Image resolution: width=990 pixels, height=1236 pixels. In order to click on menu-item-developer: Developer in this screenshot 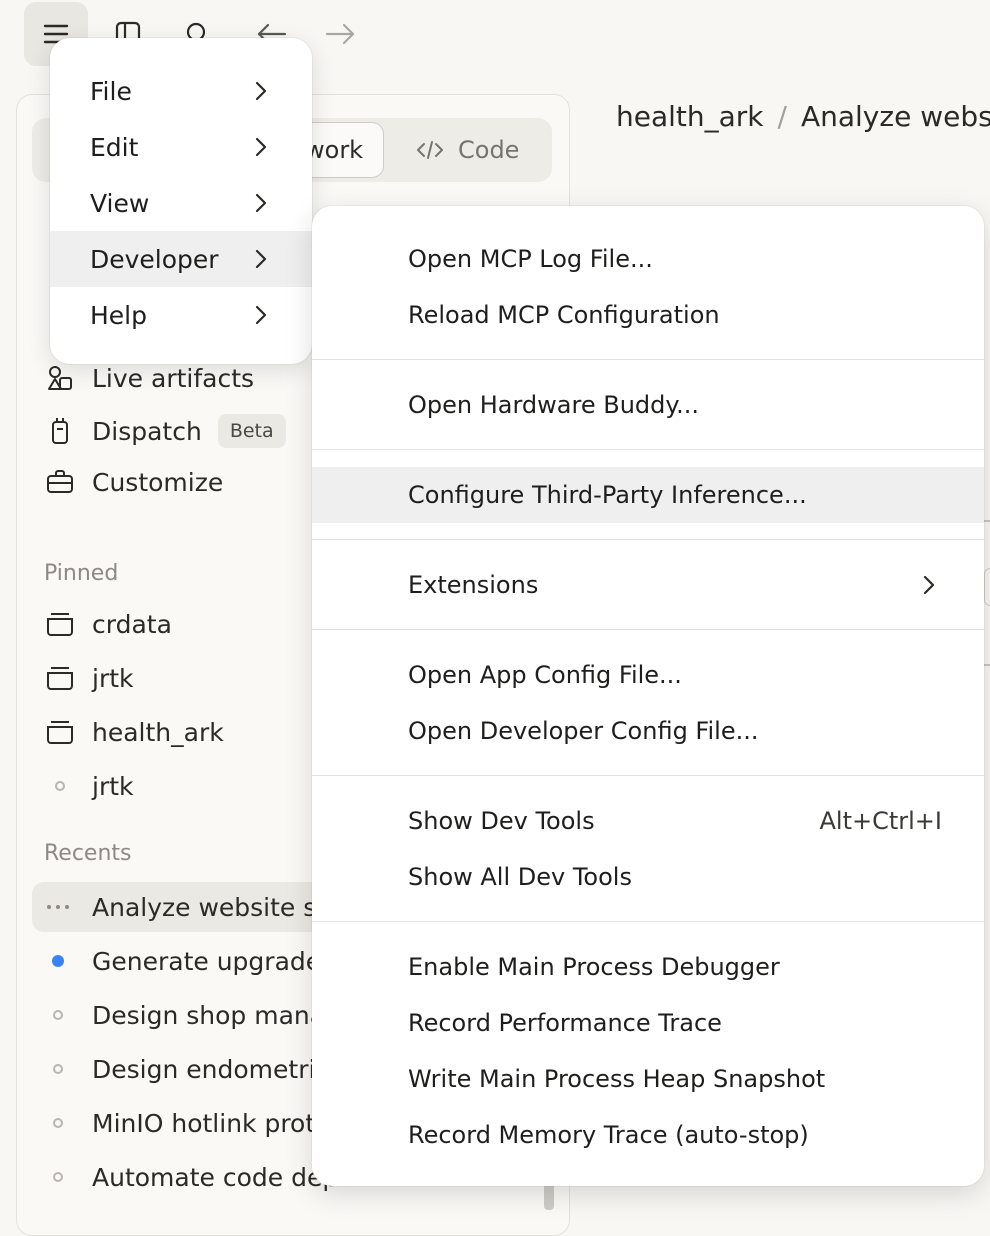, I will do `click(181, 259)`.